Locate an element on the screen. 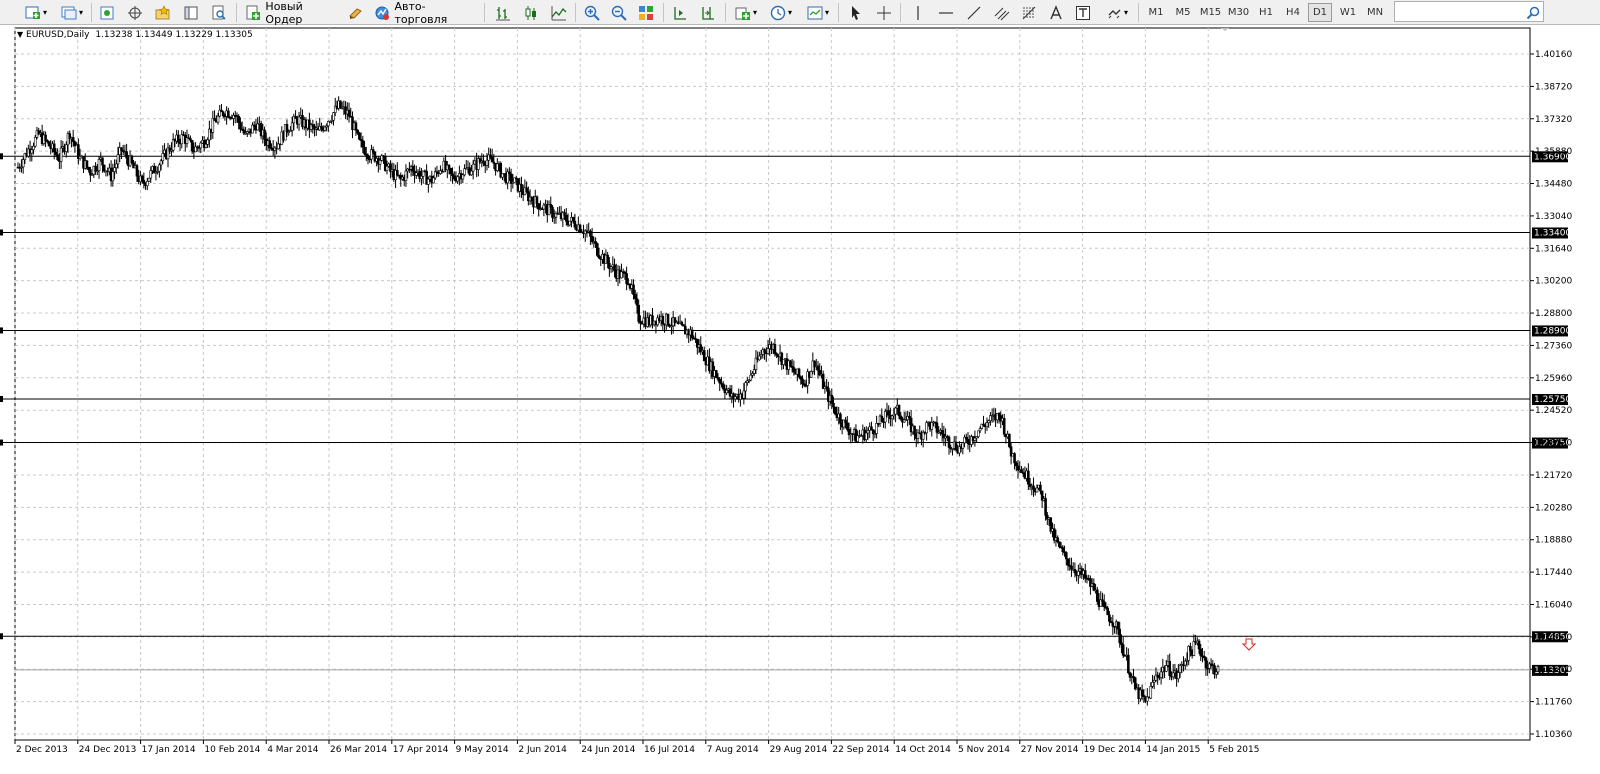  timeframe-h1-button: H1 is located at coordinates (1266, 12).